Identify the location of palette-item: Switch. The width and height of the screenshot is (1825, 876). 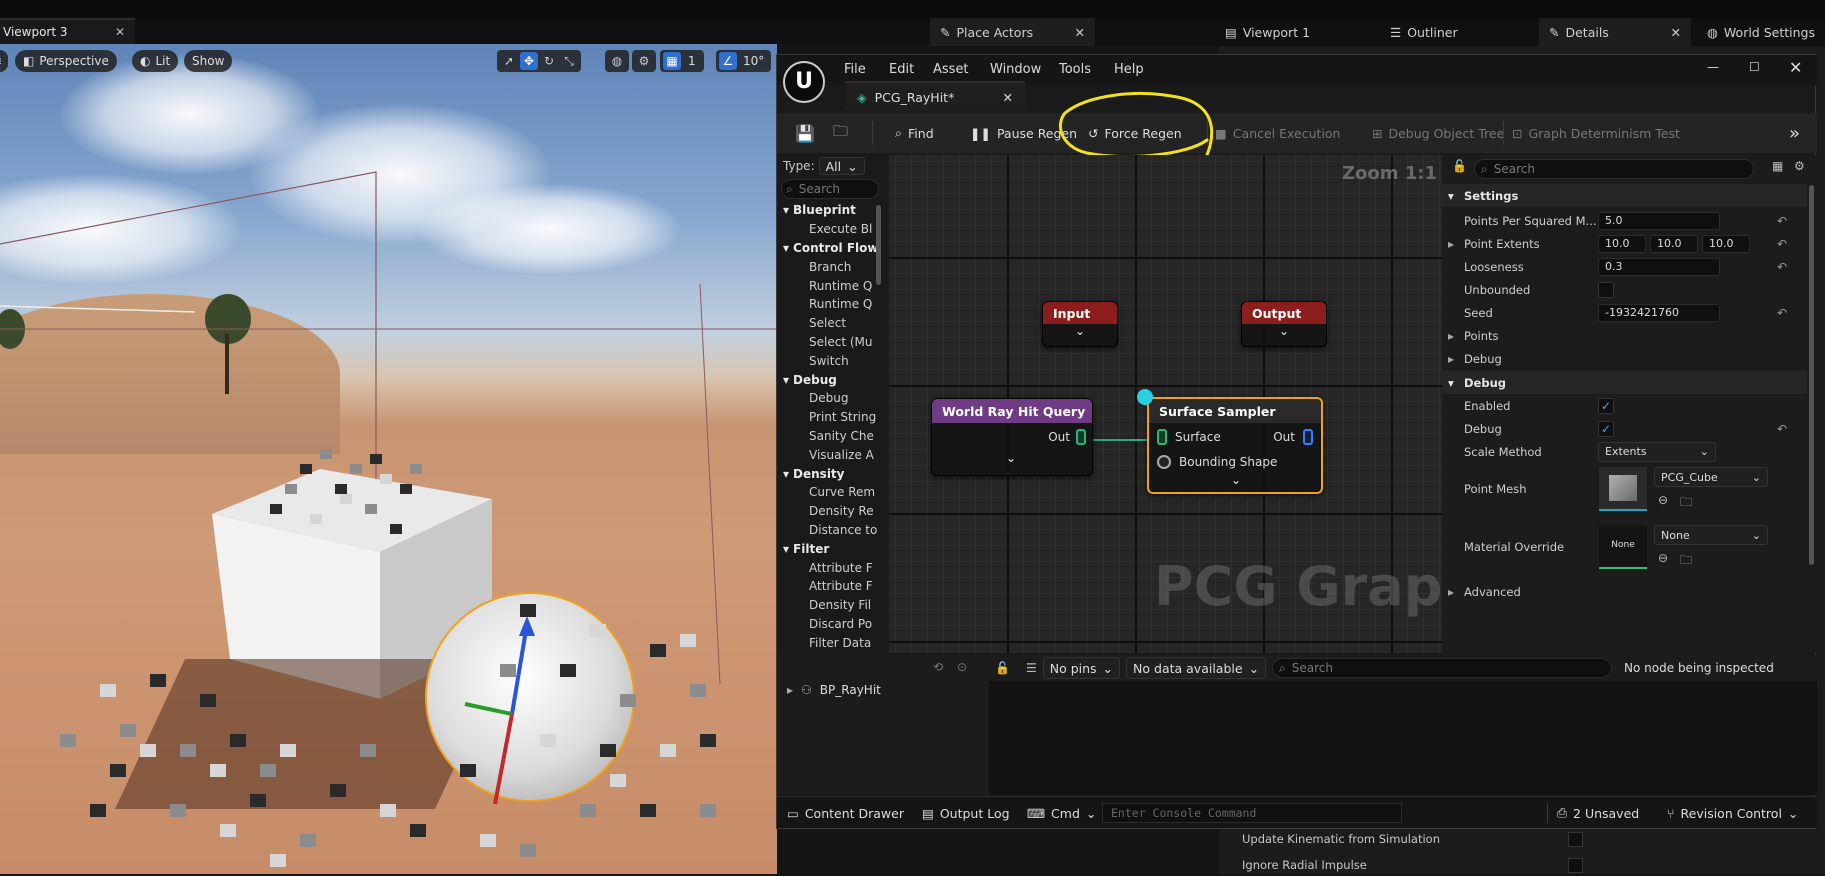
(830, 360).